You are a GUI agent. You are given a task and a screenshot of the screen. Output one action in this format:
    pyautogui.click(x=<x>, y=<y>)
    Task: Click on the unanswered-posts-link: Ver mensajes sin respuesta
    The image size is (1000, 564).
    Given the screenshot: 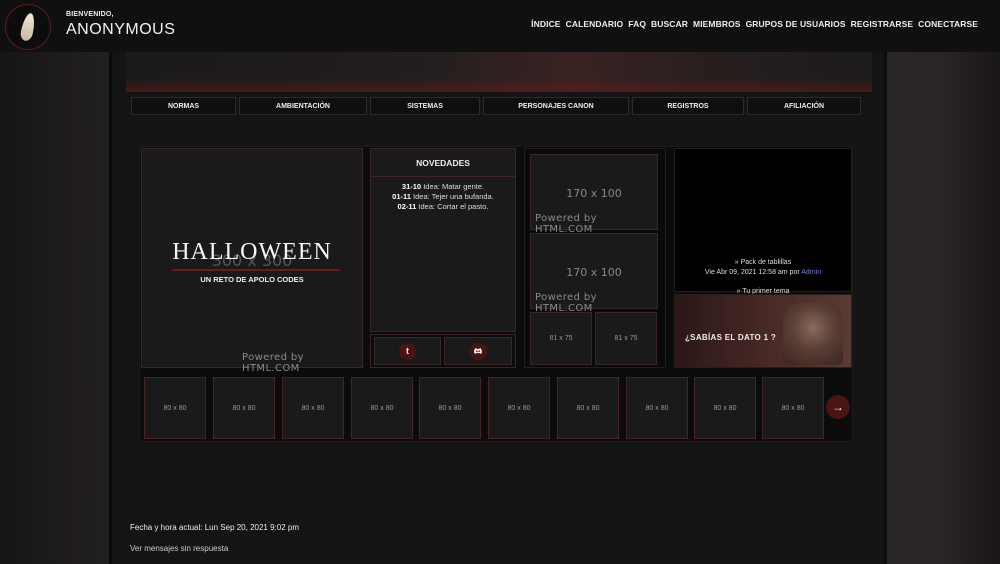 What is the action you would take?
    pyautogui.click(x=179, y=548)
    